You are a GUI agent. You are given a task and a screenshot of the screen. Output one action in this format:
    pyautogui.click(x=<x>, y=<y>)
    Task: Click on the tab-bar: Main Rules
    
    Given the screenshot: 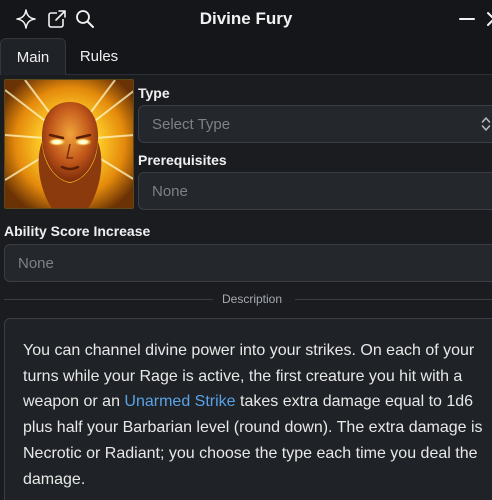 What is the action you would take?
    pyautogui.click(x=246, y=56)
    